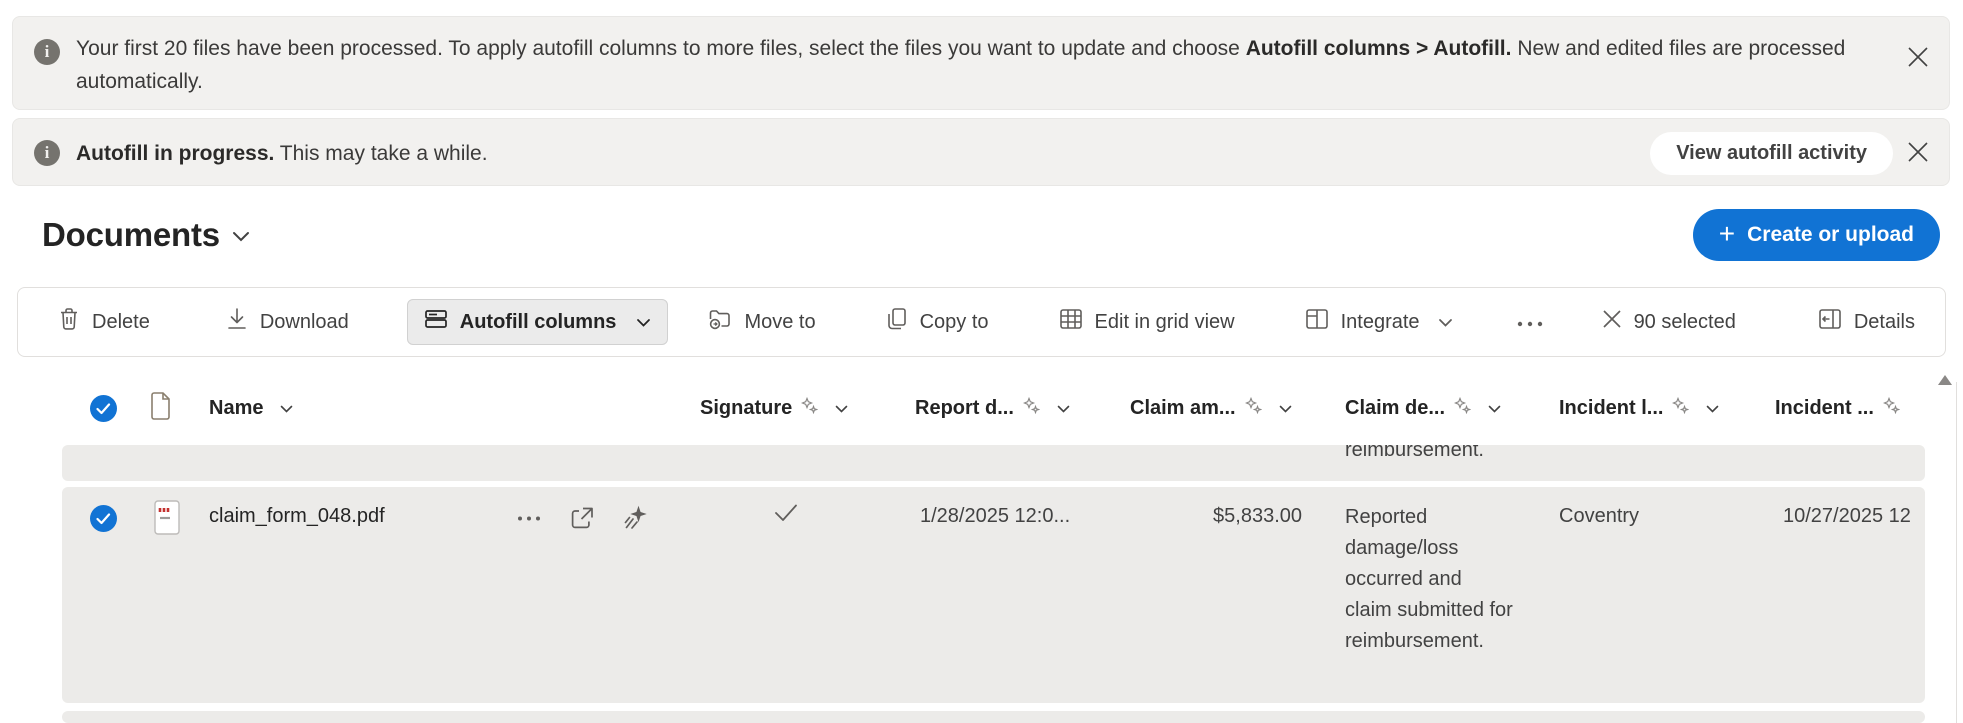  I want to click on more-commands-button, so click(1530, 322).